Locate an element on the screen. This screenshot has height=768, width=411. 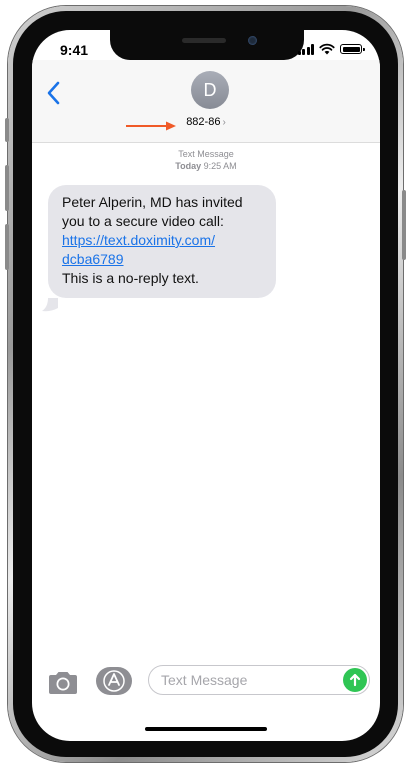
message-line: you to a secure video call: is located at coordinates (143, 221).